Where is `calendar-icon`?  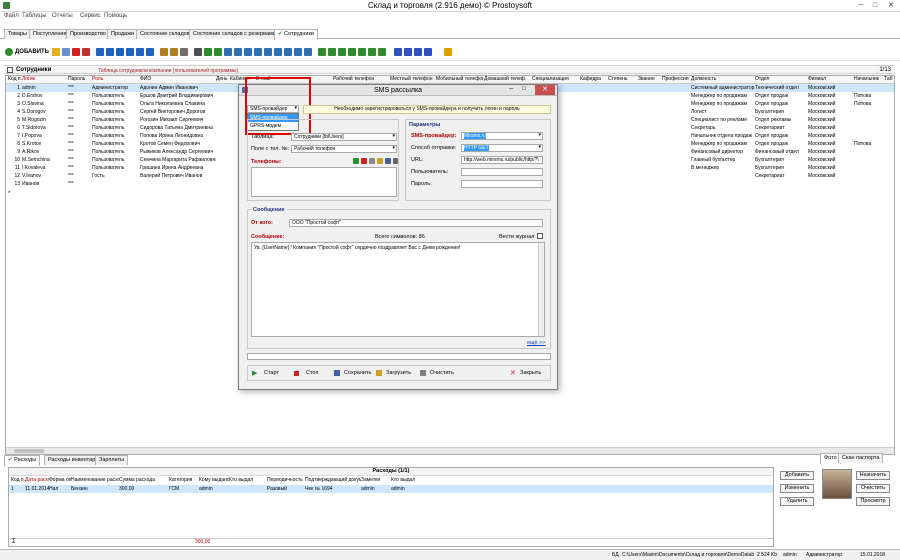 calendar-icon is located at coordinates (352, 52).